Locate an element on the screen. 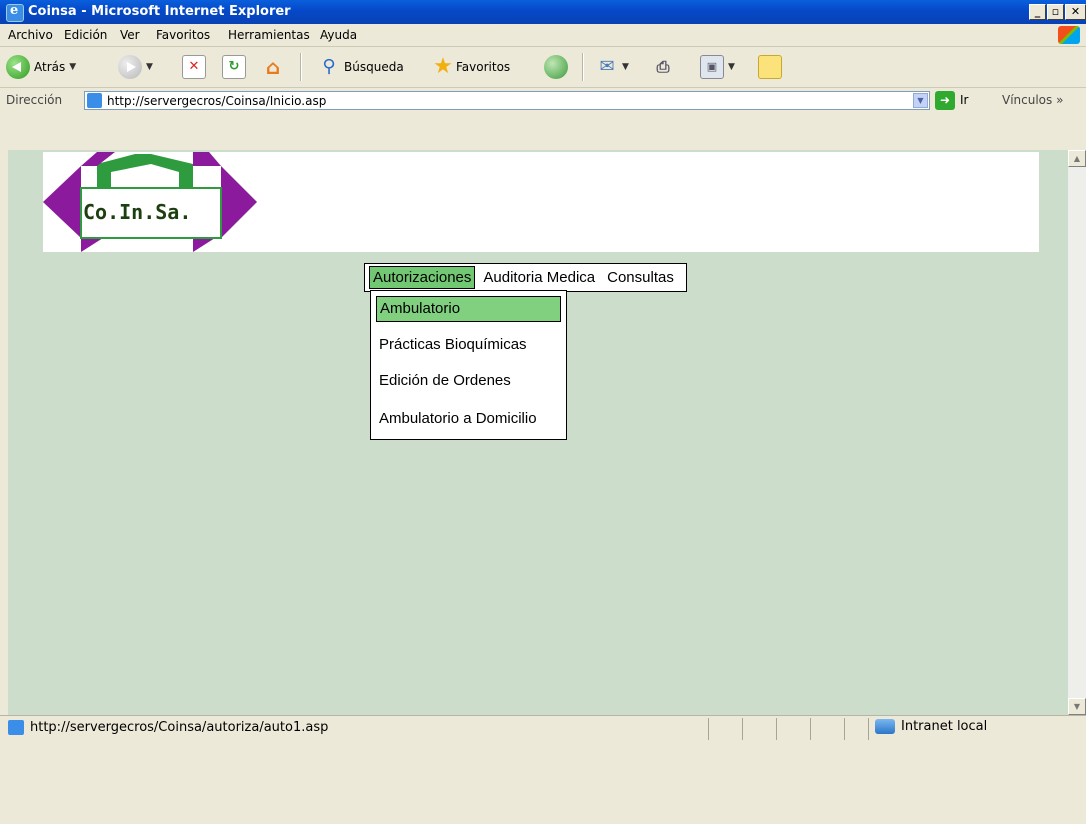 The height and width of the screenshot is (824, 1086). forward-button: ▼ is located at coordinates (135, 67).